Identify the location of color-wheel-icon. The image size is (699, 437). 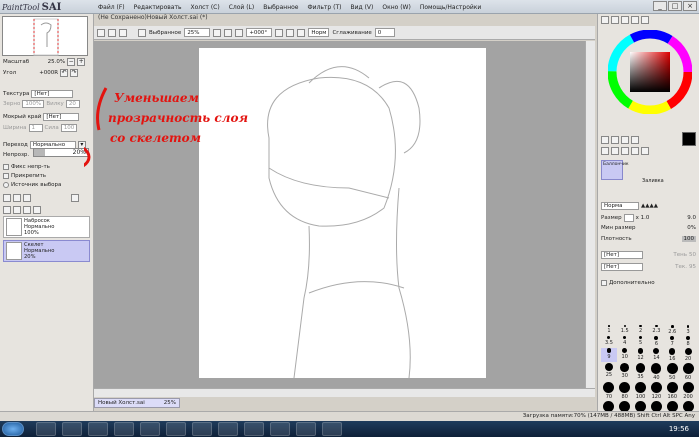
(605, 20).